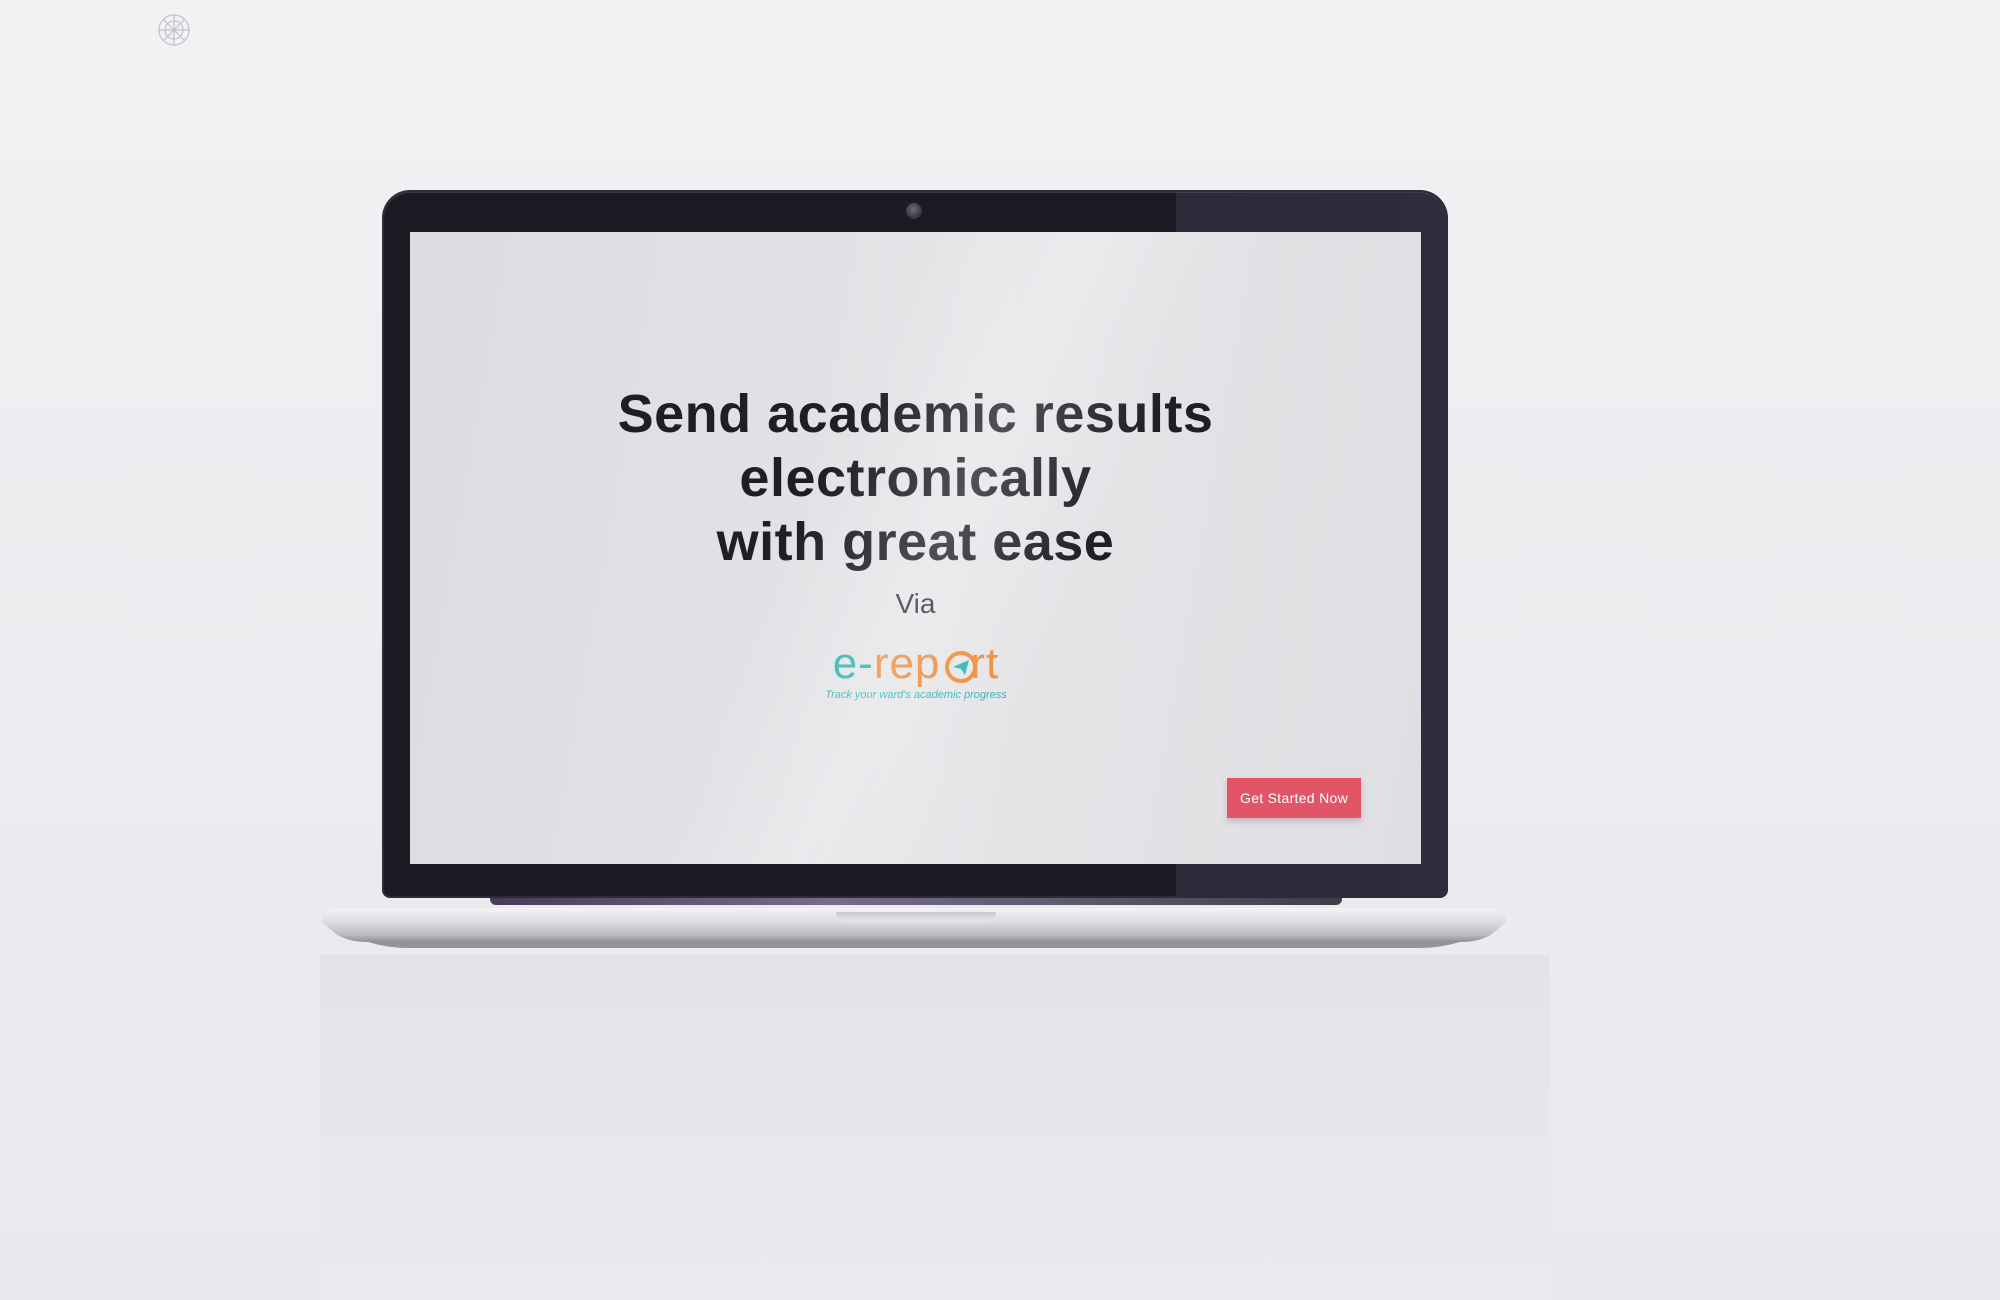  I want to click on webcam-icon, so click(914, 211).